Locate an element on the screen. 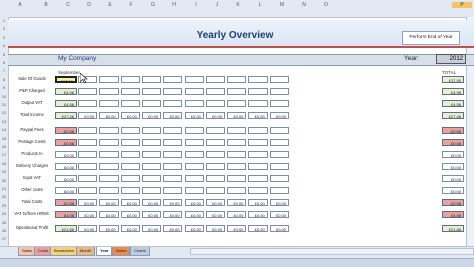  column-header-i: I is located at coordinates (196, 5).